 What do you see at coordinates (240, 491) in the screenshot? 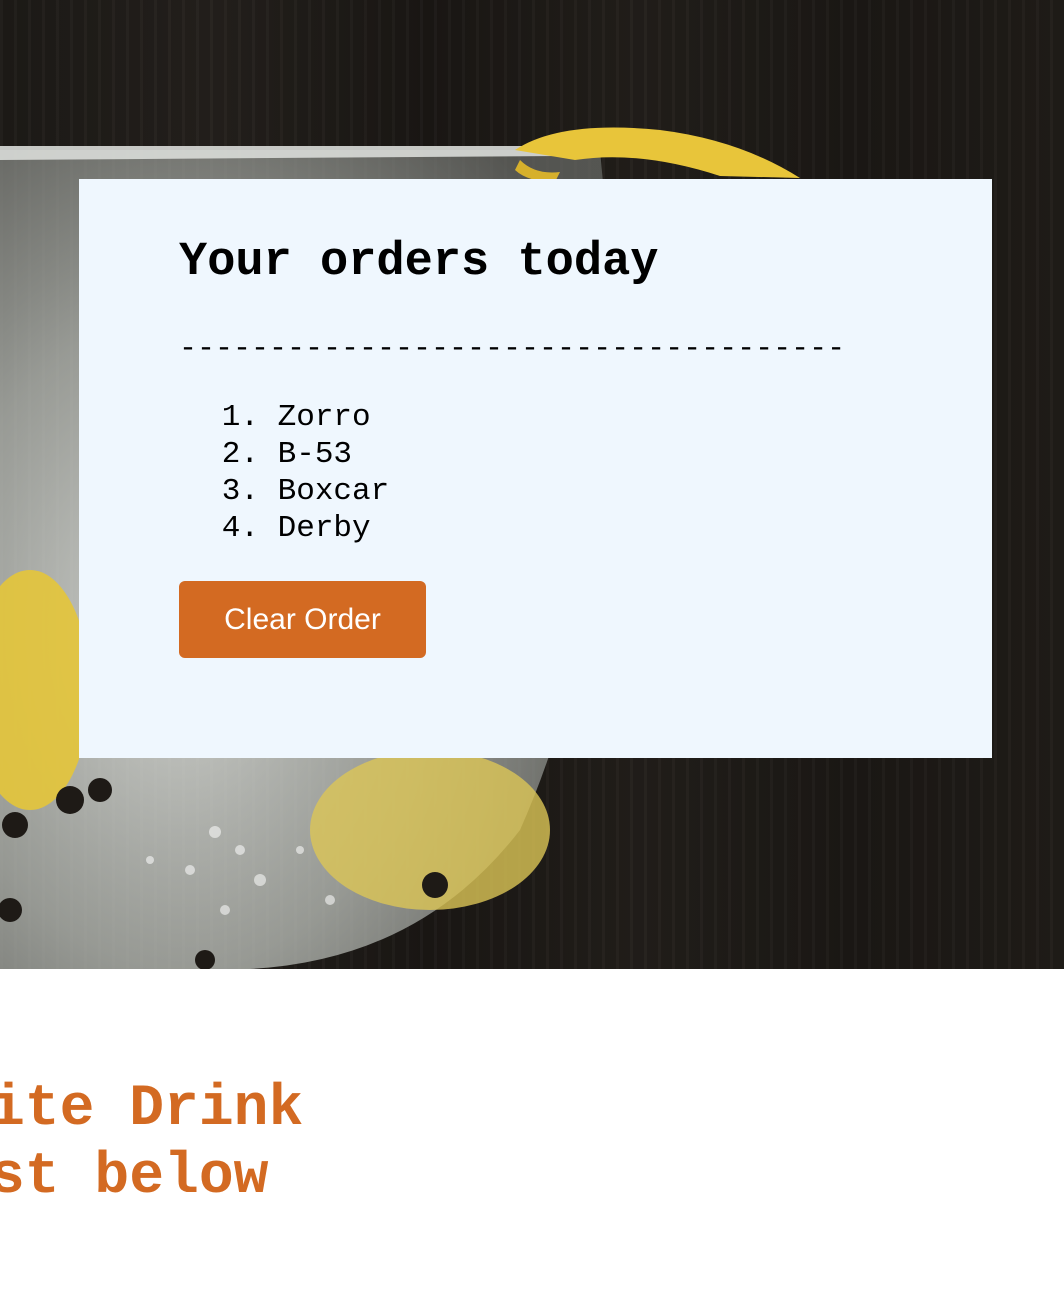
I see `order-number: 3.` at bounding box center [240, 491].